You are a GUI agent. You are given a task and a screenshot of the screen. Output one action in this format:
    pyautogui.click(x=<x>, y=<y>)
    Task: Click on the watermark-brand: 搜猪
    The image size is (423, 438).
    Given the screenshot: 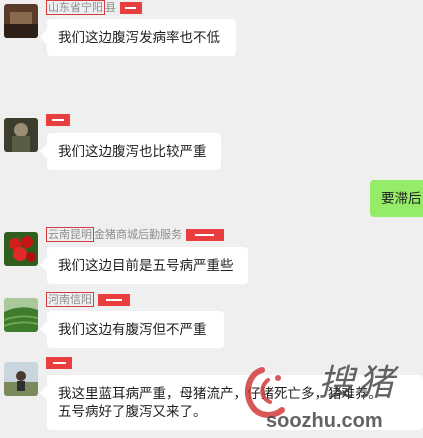 What is the action you would take?
    pyautogui.click(x=358, y=383)
    